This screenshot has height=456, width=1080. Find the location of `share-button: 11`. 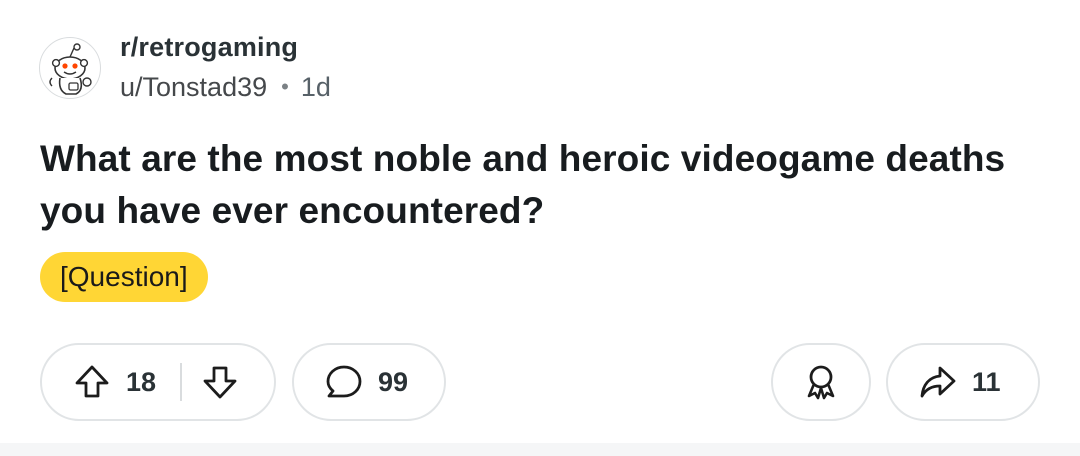

share-button: 11 is located at coordinates (963, 382).